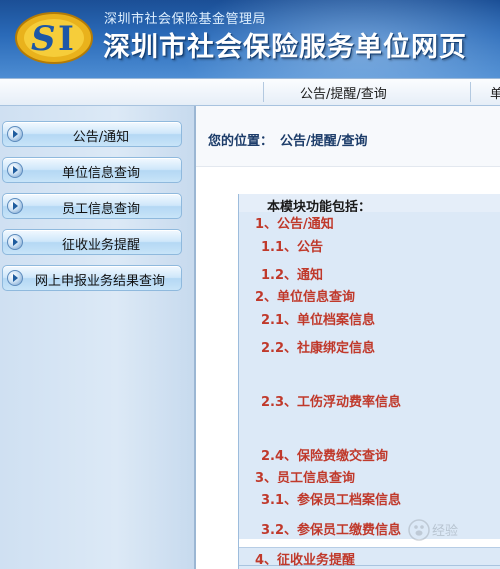  I want to click on sidebar-item-employee-info: 员工信息查询, so click(92, 206).